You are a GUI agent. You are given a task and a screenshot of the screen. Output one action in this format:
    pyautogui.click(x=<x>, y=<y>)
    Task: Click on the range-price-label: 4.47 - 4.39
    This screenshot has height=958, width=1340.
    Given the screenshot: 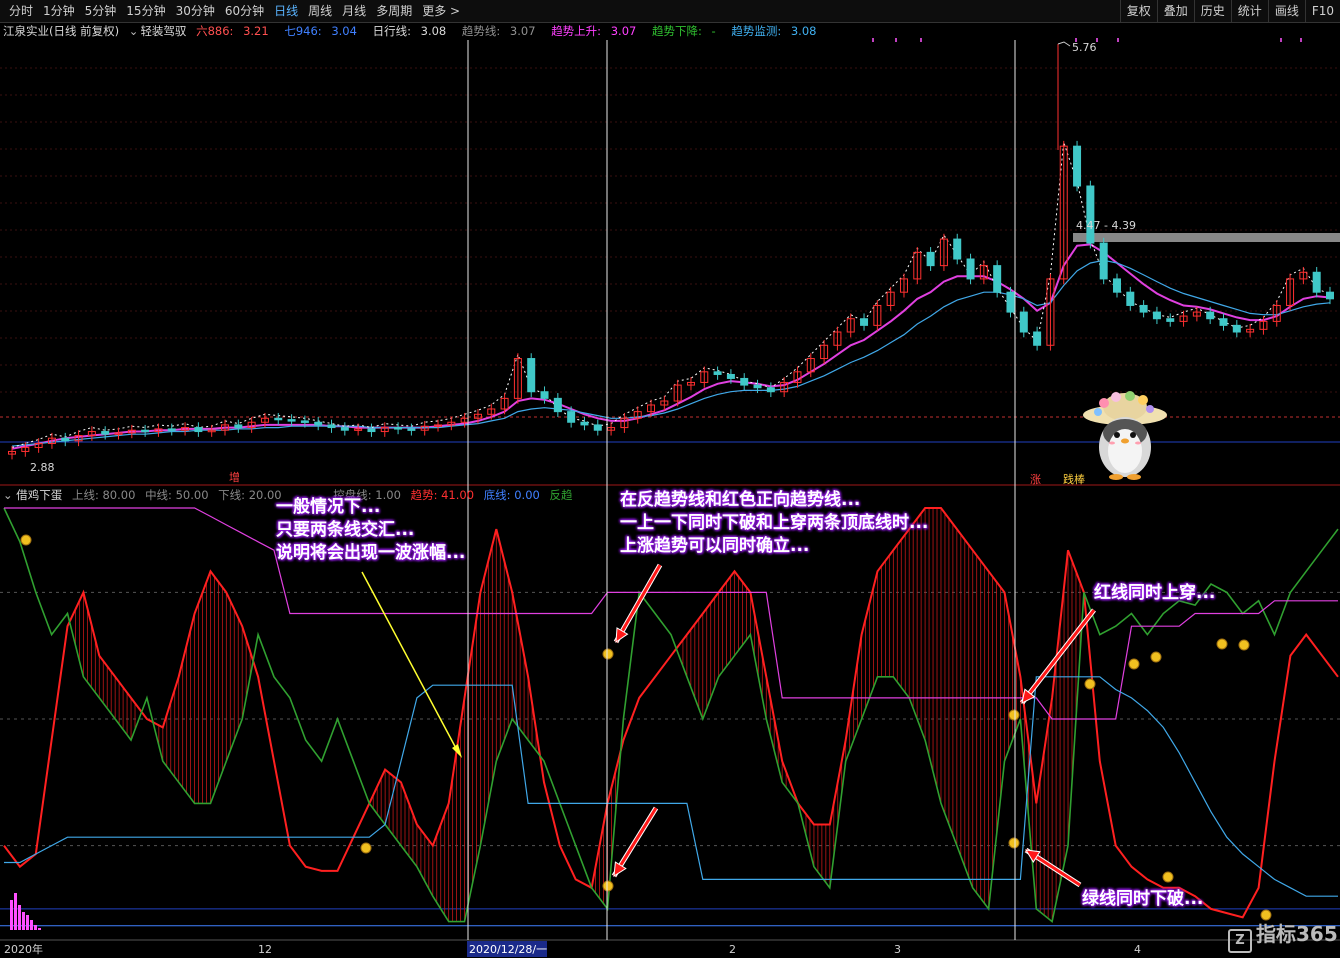 What is the action you would take?
    pyautogui.click(x=1106, y=225)
    